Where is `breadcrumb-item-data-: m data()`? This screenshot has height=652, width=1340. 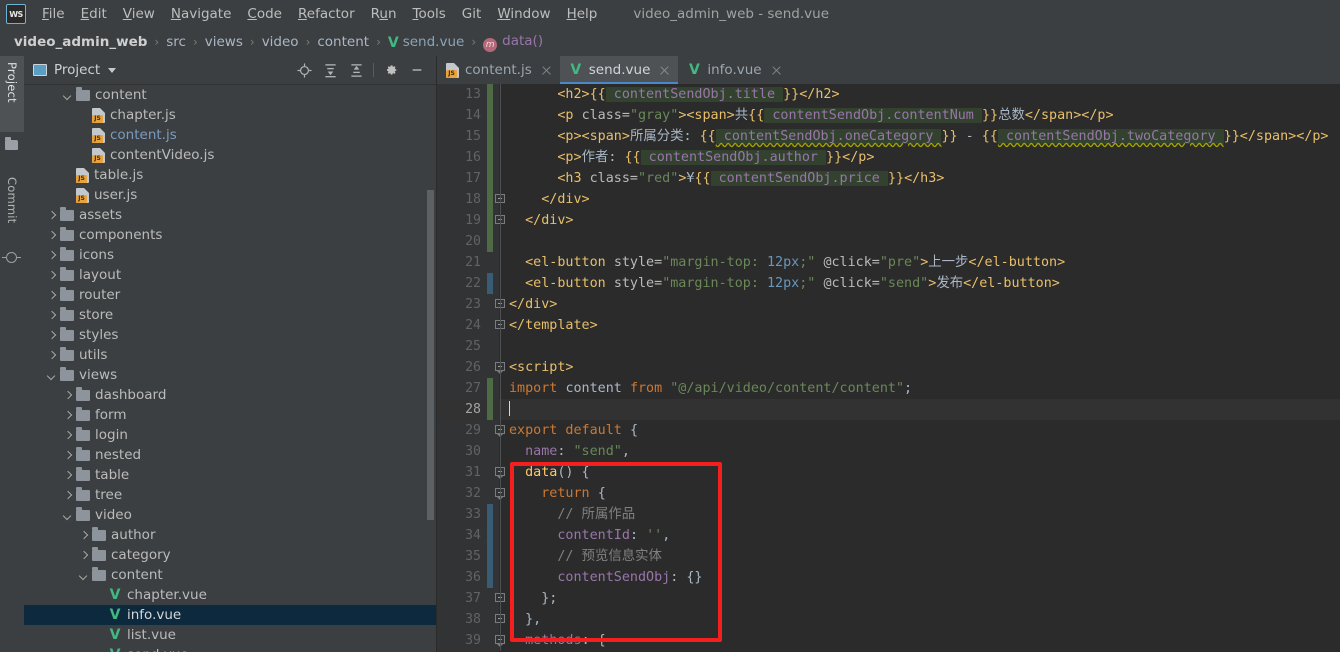
breadcrumb-item-data-: m data() is located at coordinates (513, 42).